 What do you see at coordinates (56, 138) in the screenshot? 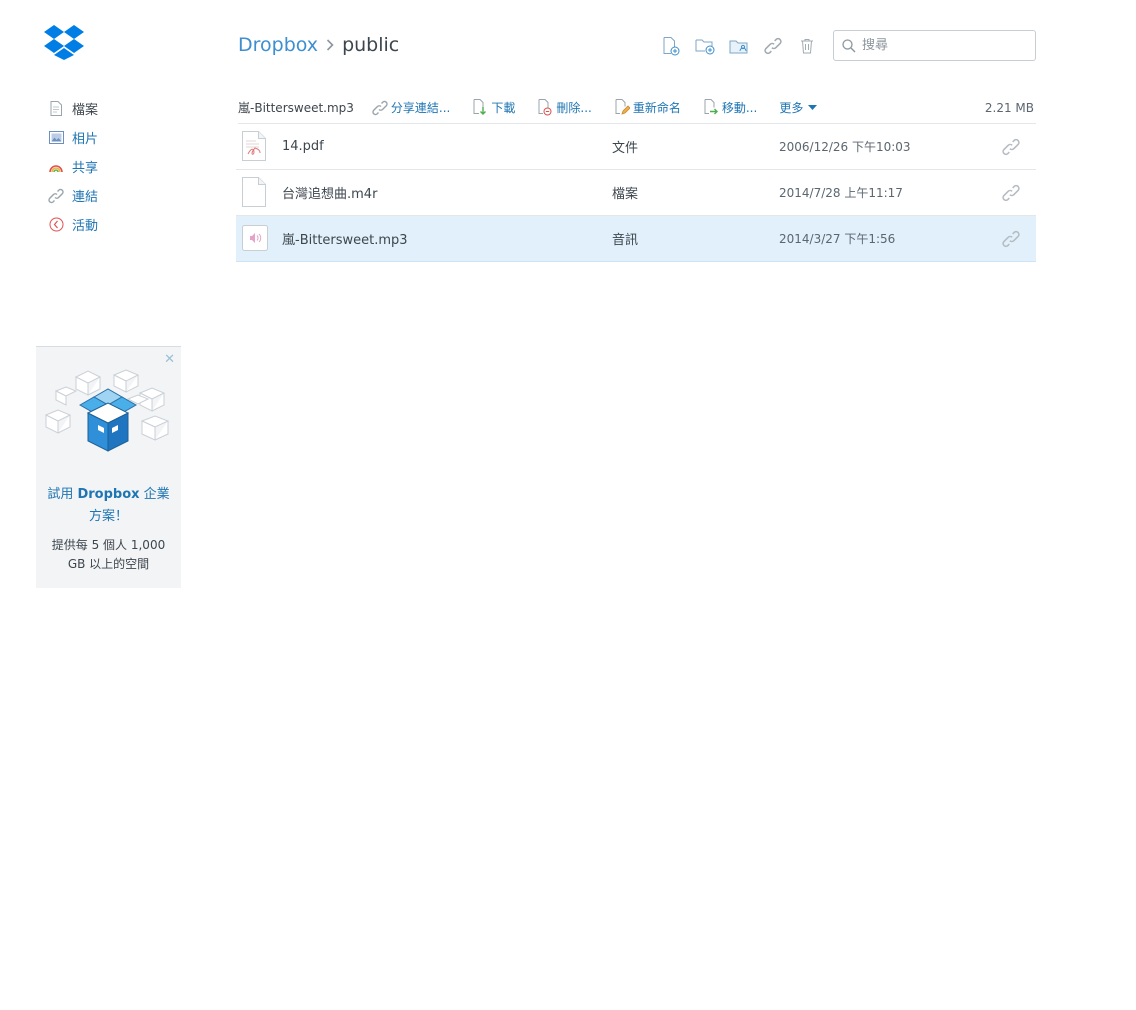
I see `photos-icon` at bounding box center [56, 138].